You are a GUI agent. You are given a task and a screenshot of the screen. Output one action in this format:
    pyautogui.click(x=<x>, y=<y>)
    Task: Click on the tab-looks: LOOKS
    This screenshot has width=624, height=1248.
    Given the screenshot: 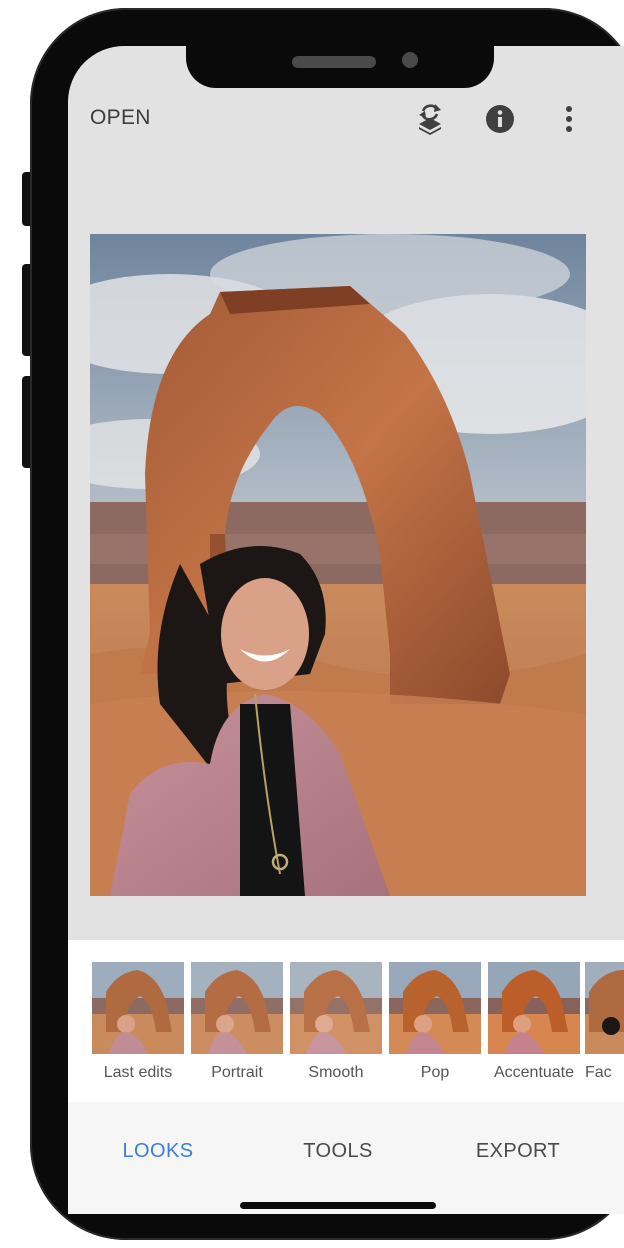 What is the action you would take?
    pyautogui.click(x=158, y=1151)
    